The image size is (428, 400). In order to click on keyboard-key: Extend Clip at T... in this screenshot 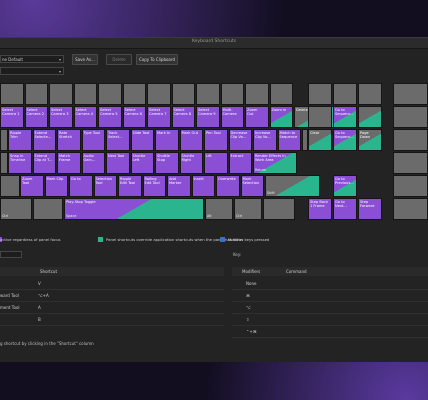, I will do `click(44, 163)`.